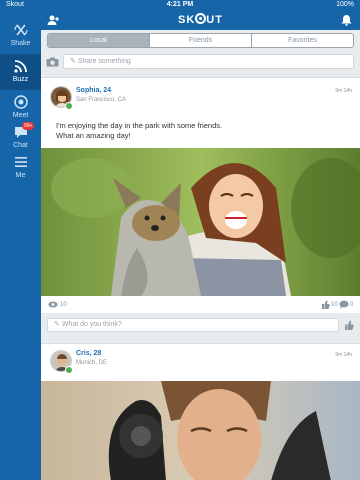 The image size is (360, 480). What do you see at coordinates (63, 305) in the screenshot?
I see `view-count: 10` at bounding box center [63, 305].